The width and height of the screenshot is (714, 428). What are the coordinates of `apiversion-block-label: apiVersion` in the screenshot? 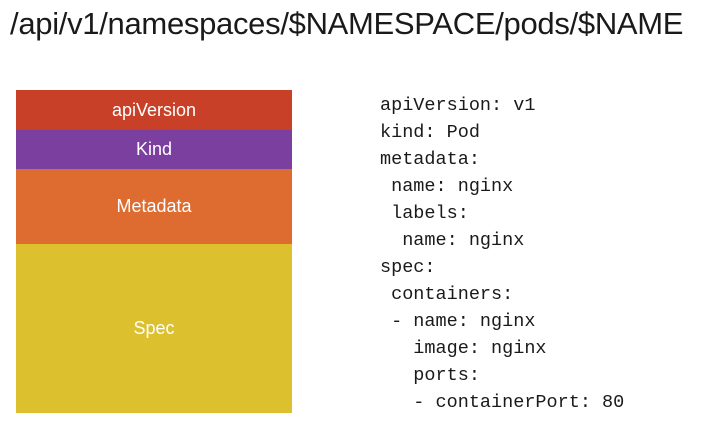 It's located at (154, 109).